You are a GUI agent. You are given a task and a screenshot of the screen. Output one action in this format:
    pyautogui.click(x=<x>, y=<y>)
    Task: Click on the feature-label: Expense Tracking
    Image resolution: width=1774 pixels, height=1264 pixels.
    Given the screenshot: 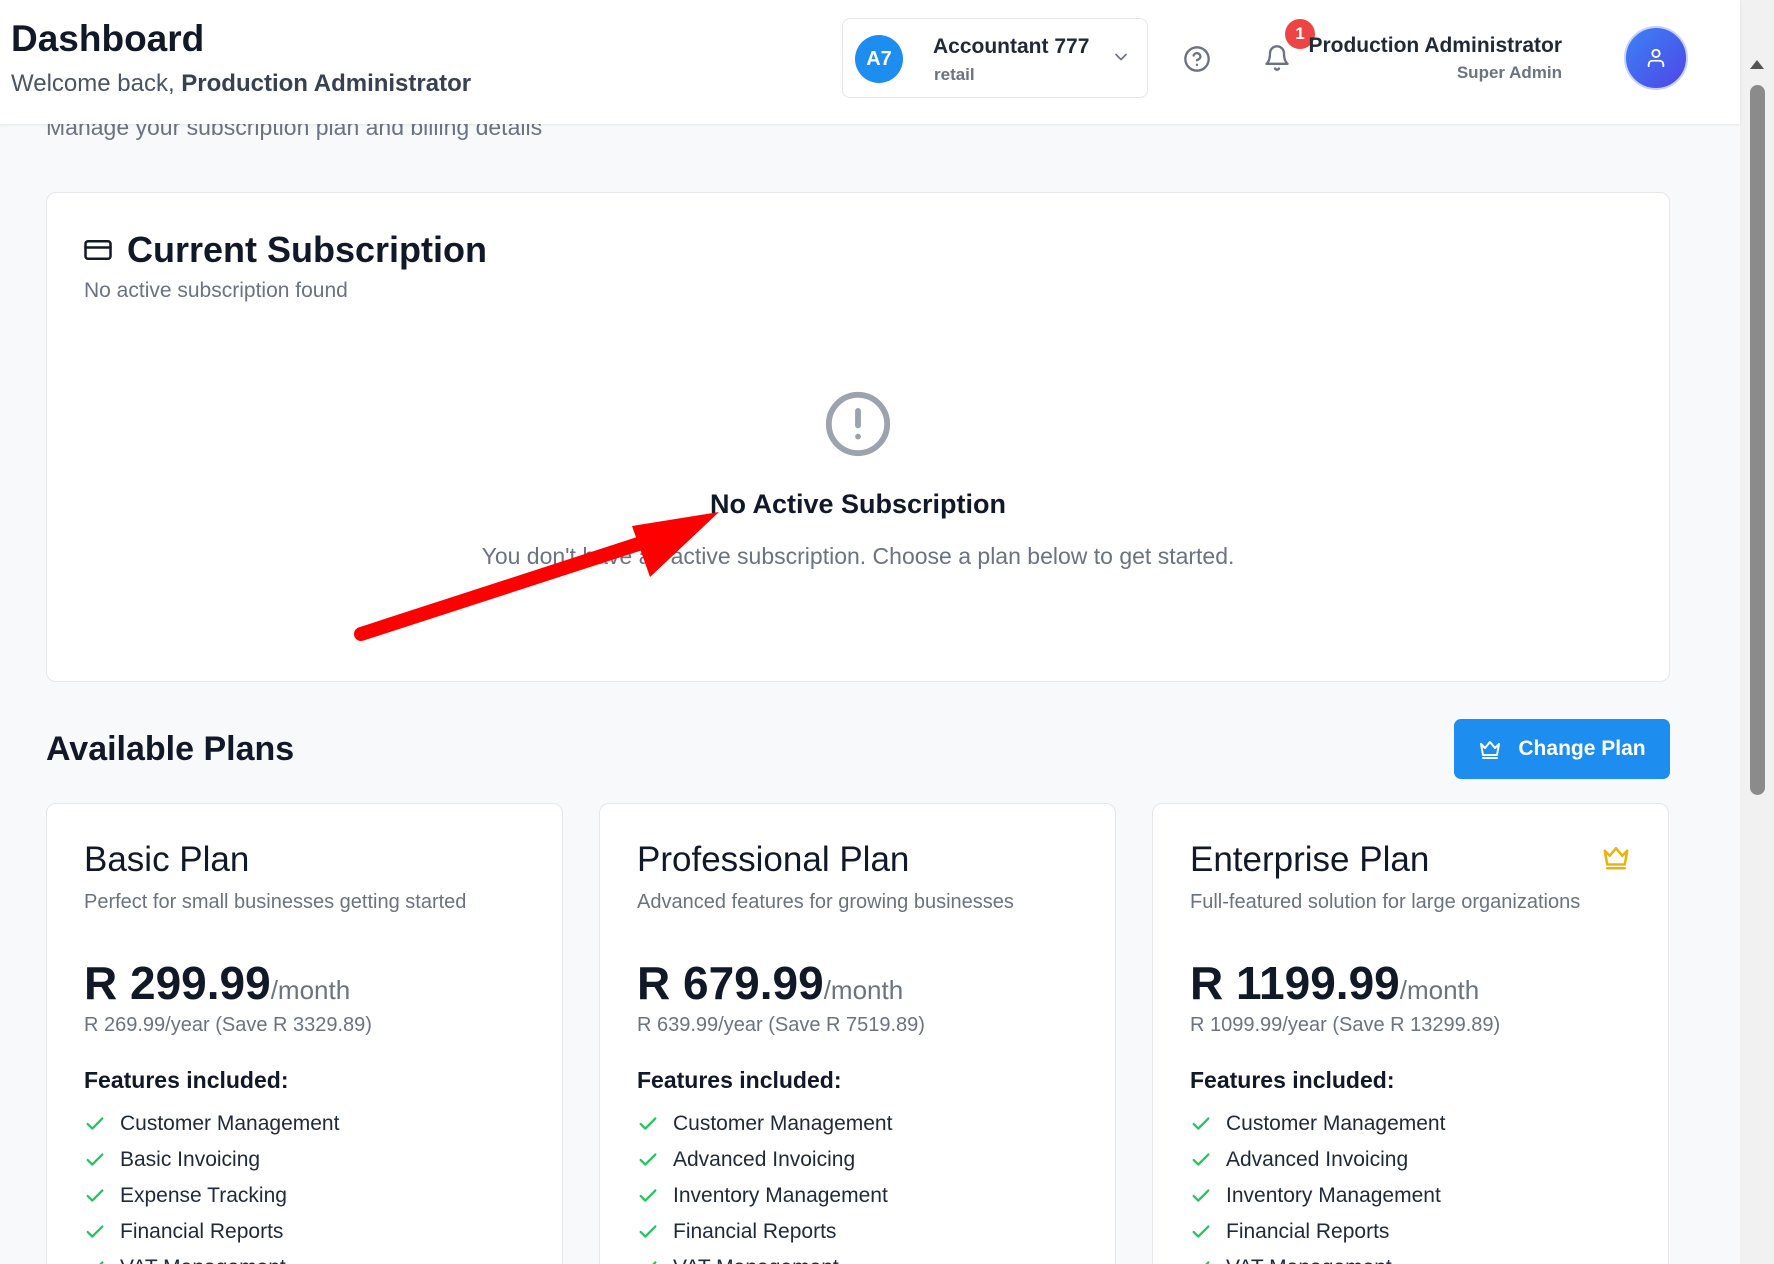 What is the action you would take?
    pyautogui.click(x=203, y=1195)
    